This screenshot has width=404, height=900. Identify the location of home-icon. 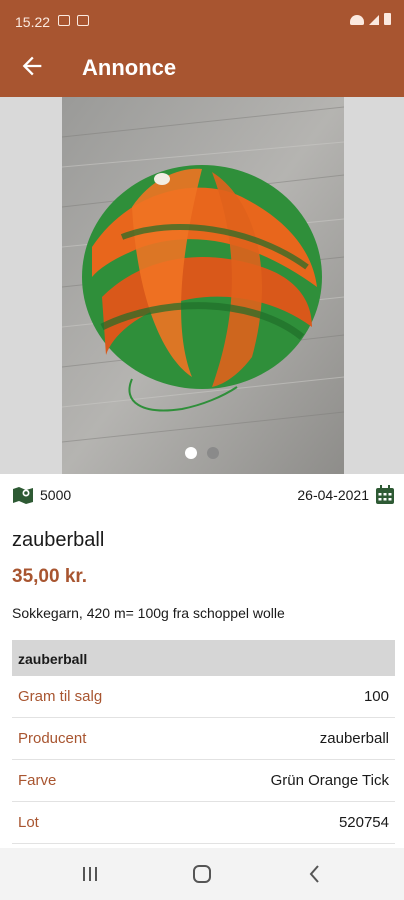
(202, 874).